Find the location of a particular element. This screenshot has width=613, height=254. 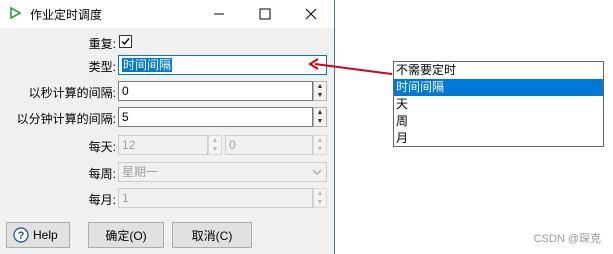

type-dropdown-list: 不需要定时 时间间隔 天 周 月 is located at coordinates (498, 104).